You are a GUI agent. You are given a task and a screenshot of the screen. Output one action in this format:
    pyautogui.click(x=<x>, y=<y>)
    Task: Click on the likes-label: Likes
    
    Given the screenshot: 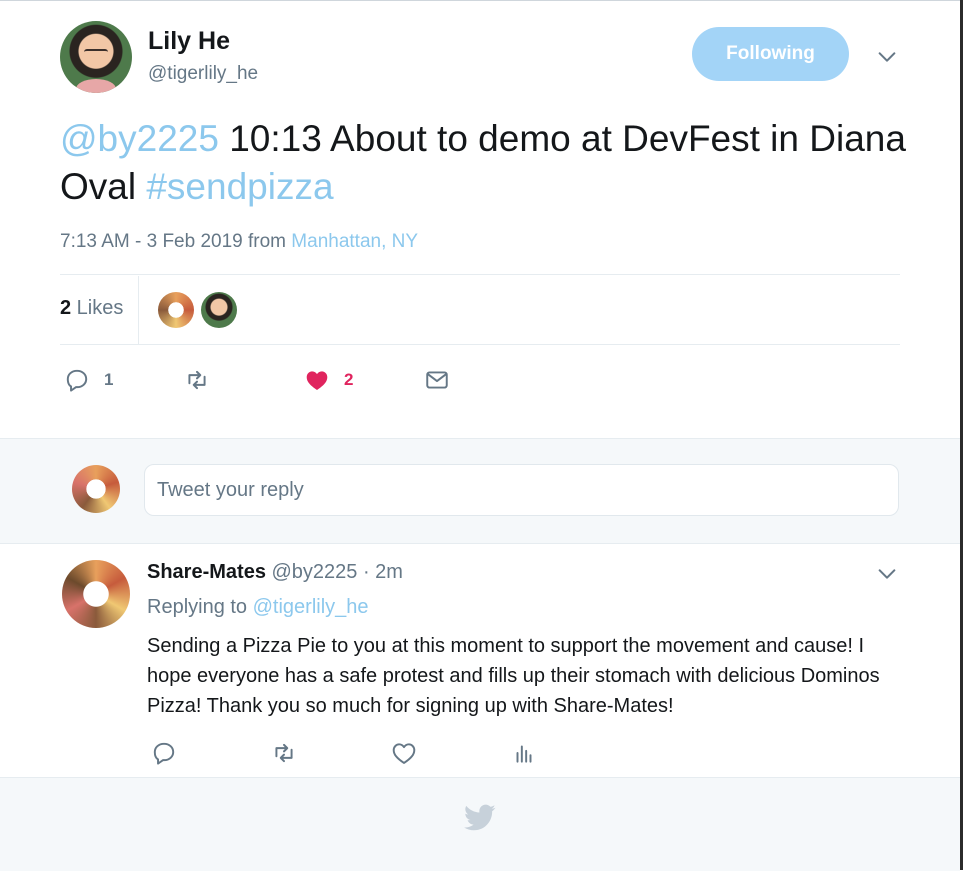 What is the action you would take?
    pyautogui.click(x=97, y=308)
    